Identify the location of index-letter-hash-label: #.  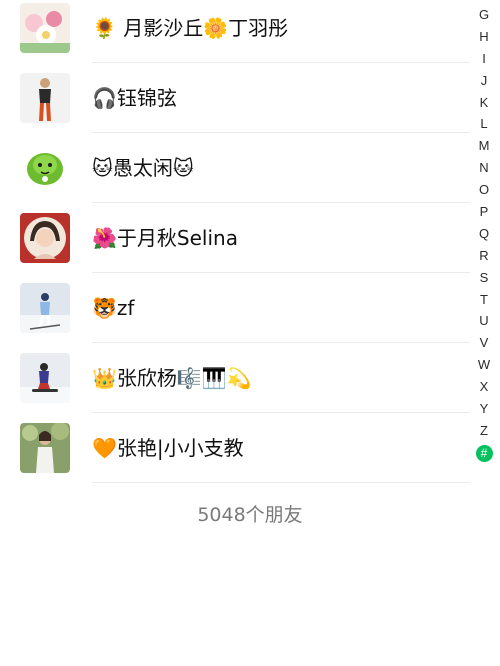
(484, 453).